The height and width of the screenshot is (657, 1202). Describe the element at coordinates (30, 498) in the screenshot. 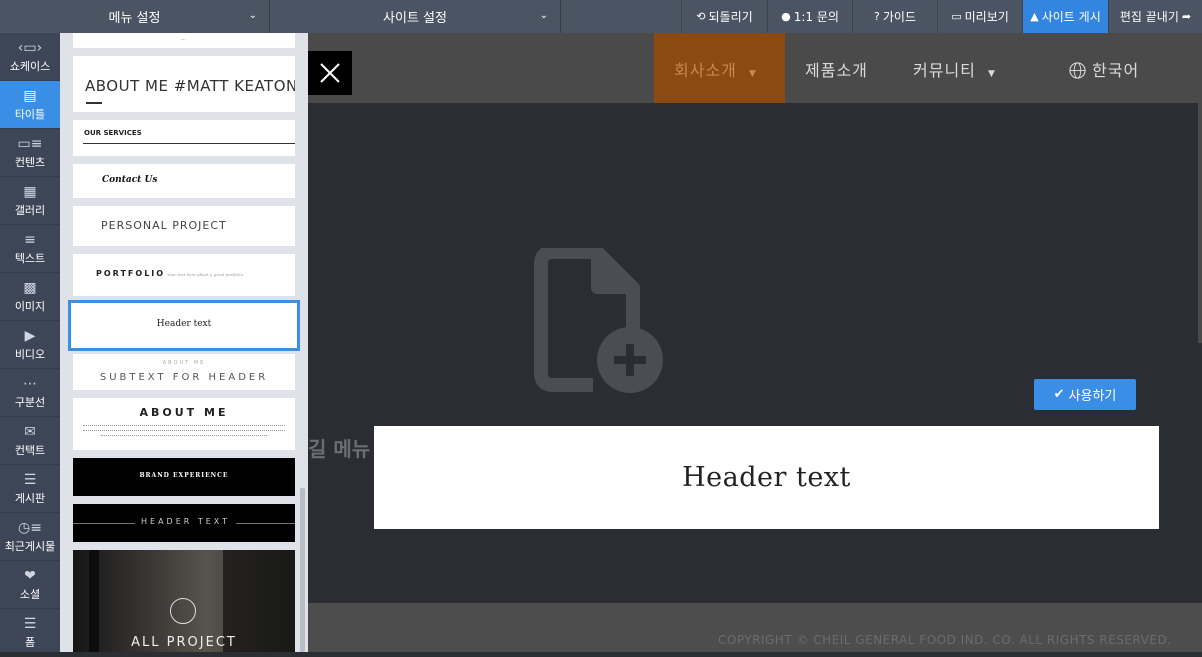

I see `rail-label: 게시판` at that location.